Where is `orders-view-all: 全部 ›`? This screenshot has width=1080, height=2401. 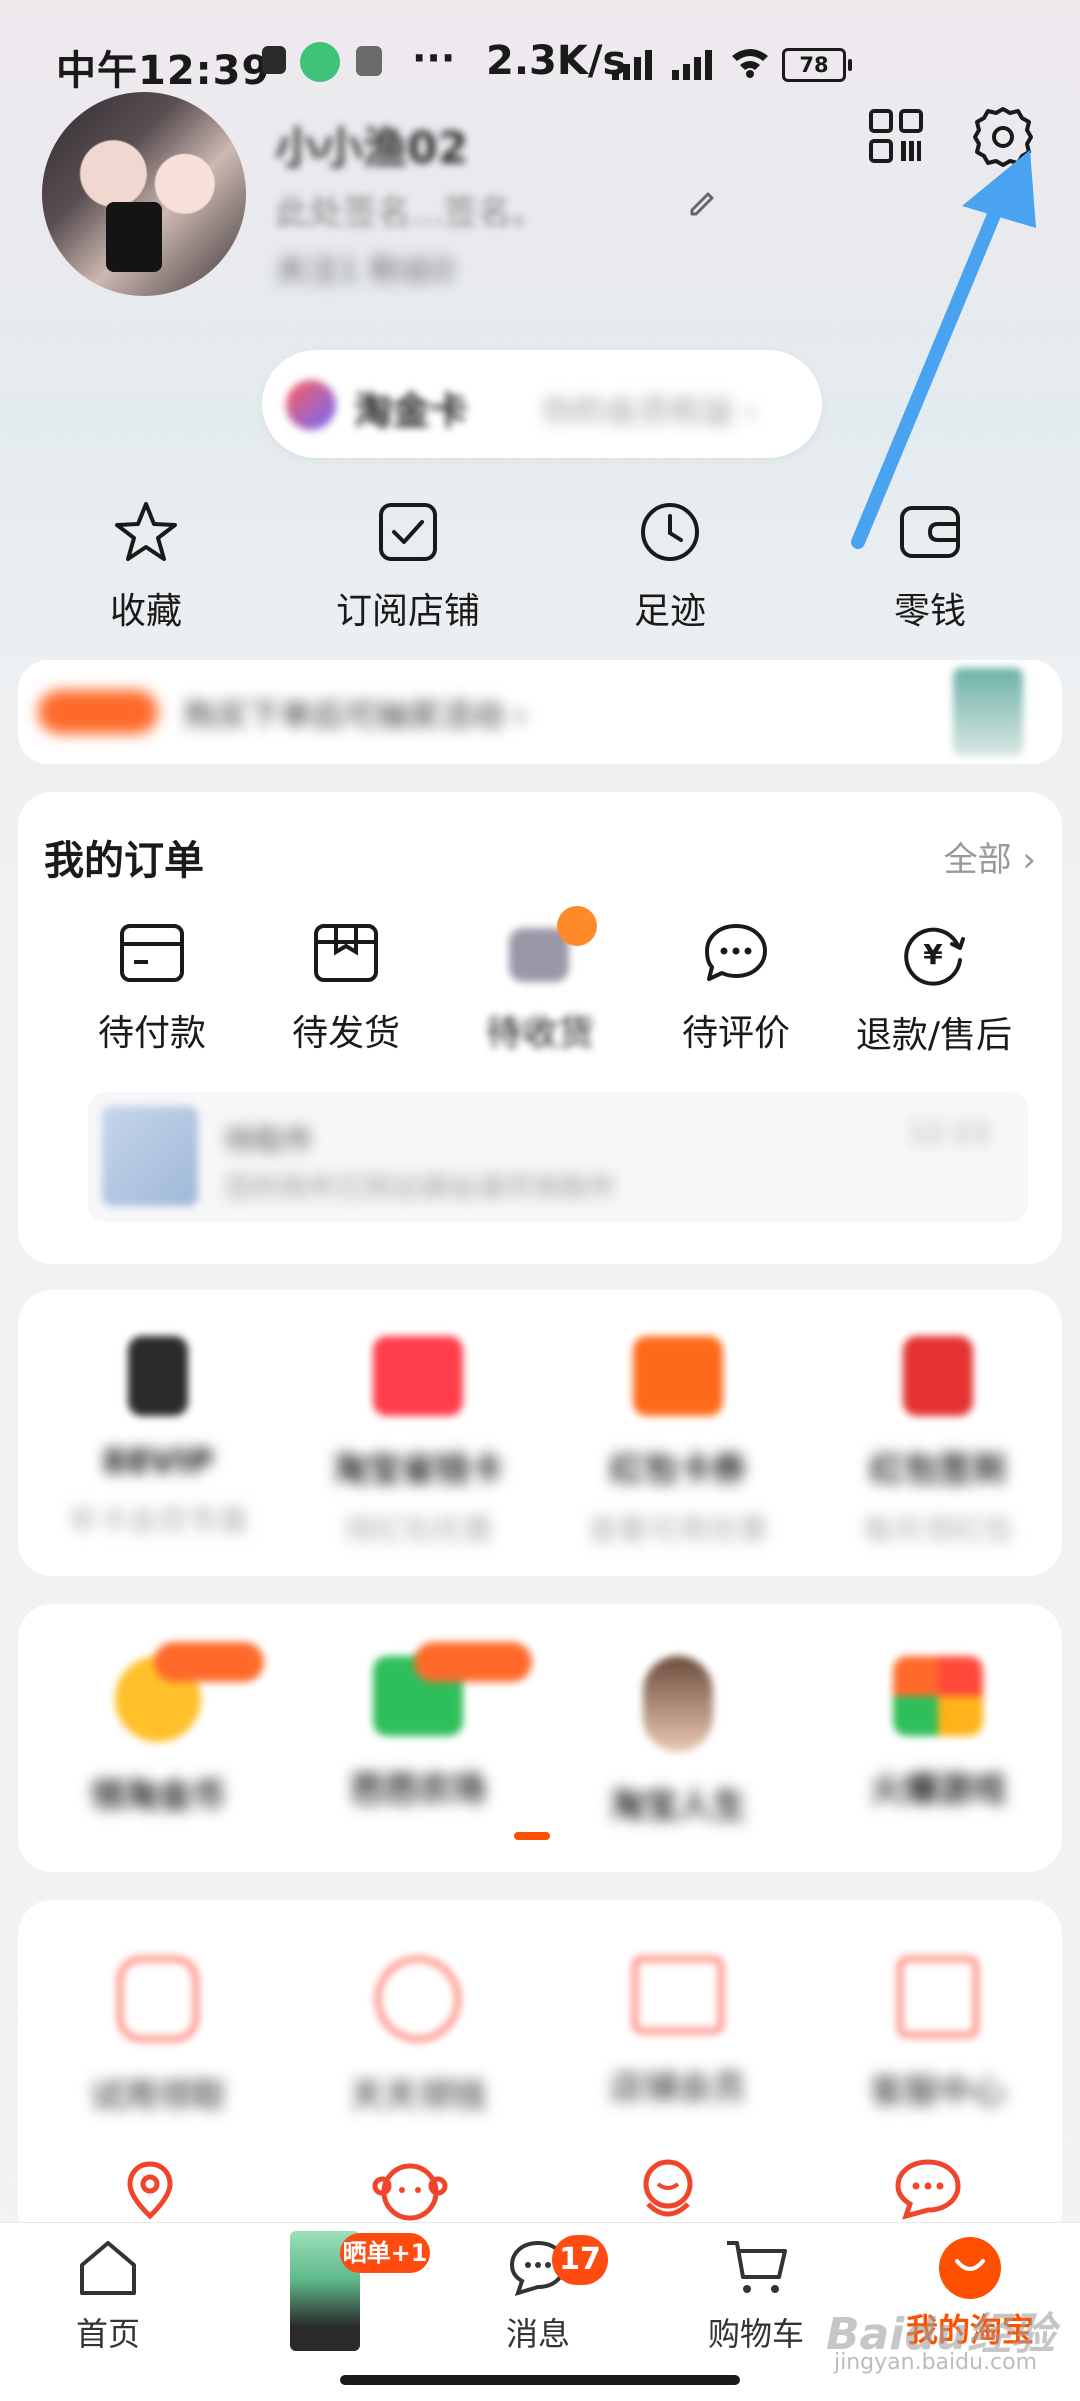
orders-view-all: 全部 › is located at coordinates (990, 856).